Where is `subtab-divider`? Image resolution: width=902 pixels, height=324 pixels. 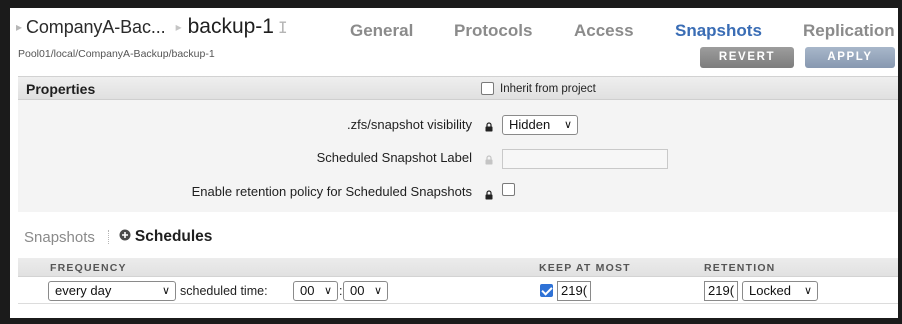 subtab-divider is located at coordinates (108, 237).